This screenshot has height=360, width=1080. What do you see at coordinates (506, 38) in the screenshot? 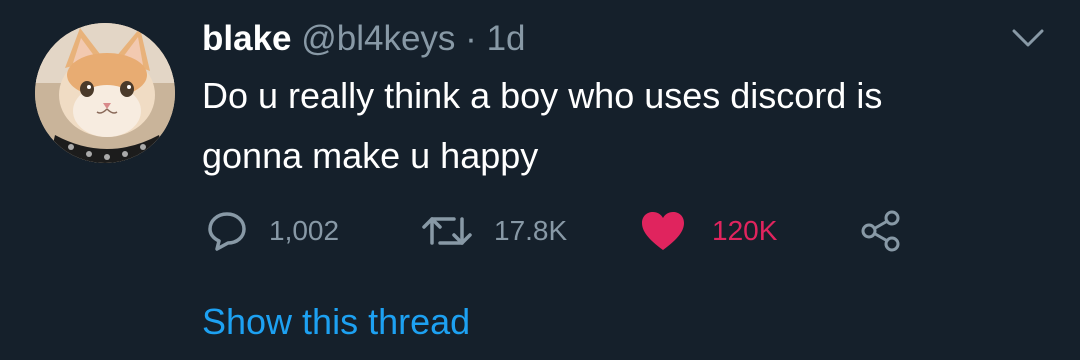
I see `timestamp: 1d` at bounding box center [506, 38].